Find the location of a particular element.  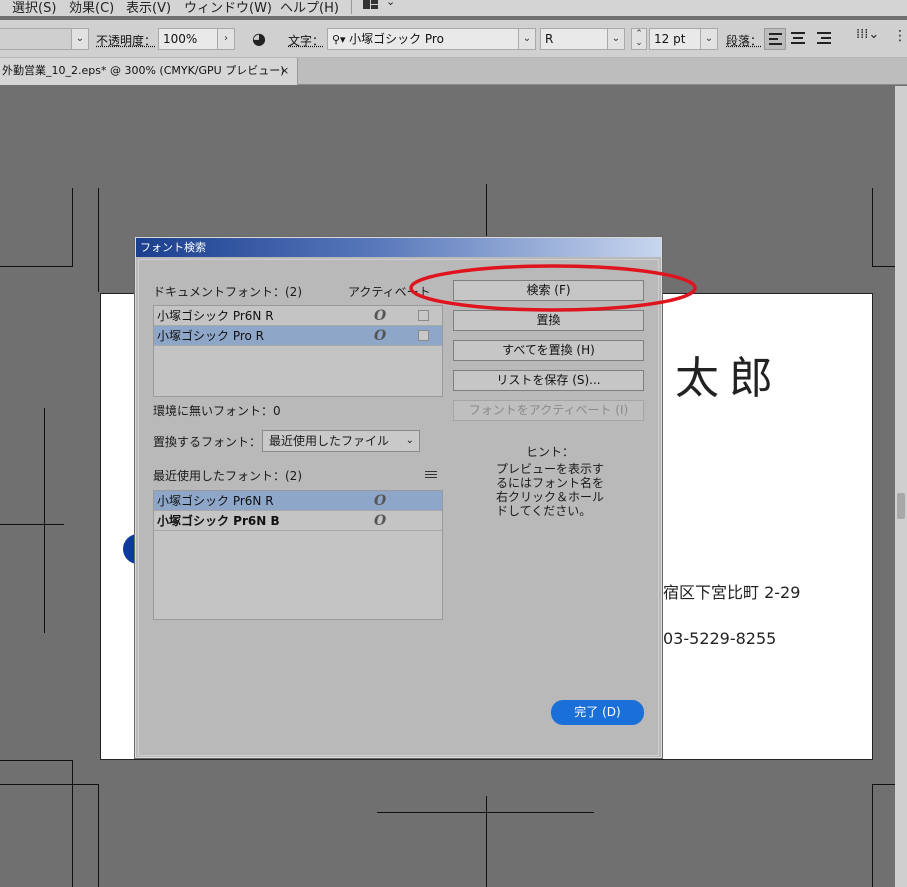

recolor-icon: ◕ is located at coordinates (259, 38).